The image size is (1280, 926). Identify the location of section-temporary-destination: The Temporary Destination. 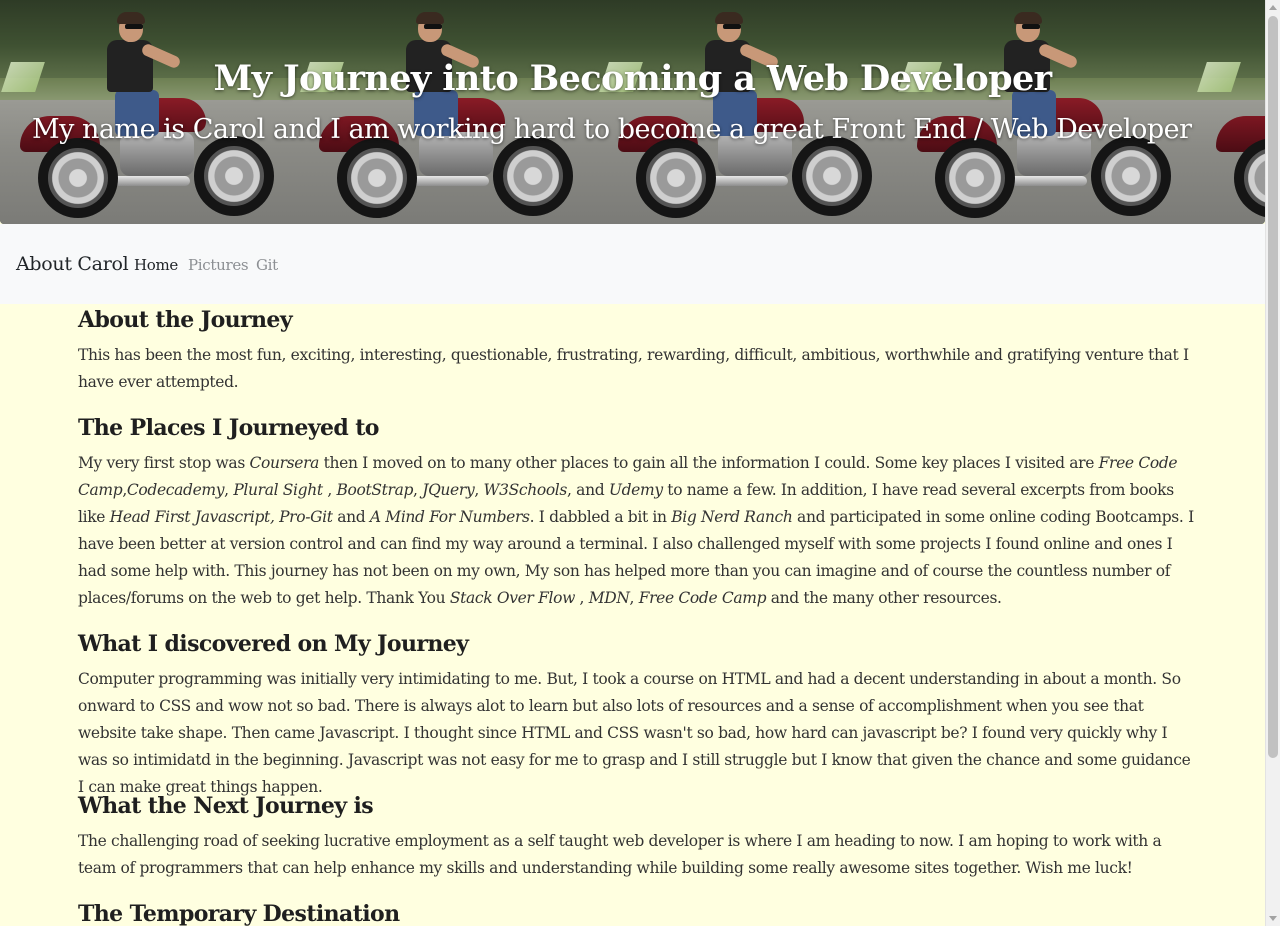
(638, 912).